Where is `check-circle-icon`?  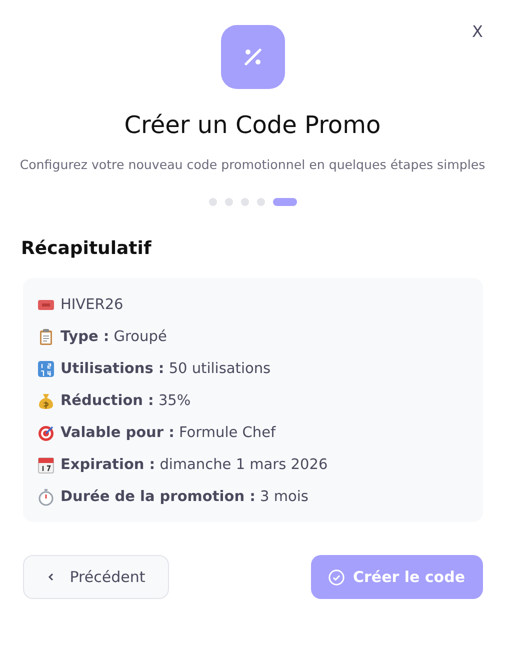
check-circle-icon is located at coordinates (336, 577).